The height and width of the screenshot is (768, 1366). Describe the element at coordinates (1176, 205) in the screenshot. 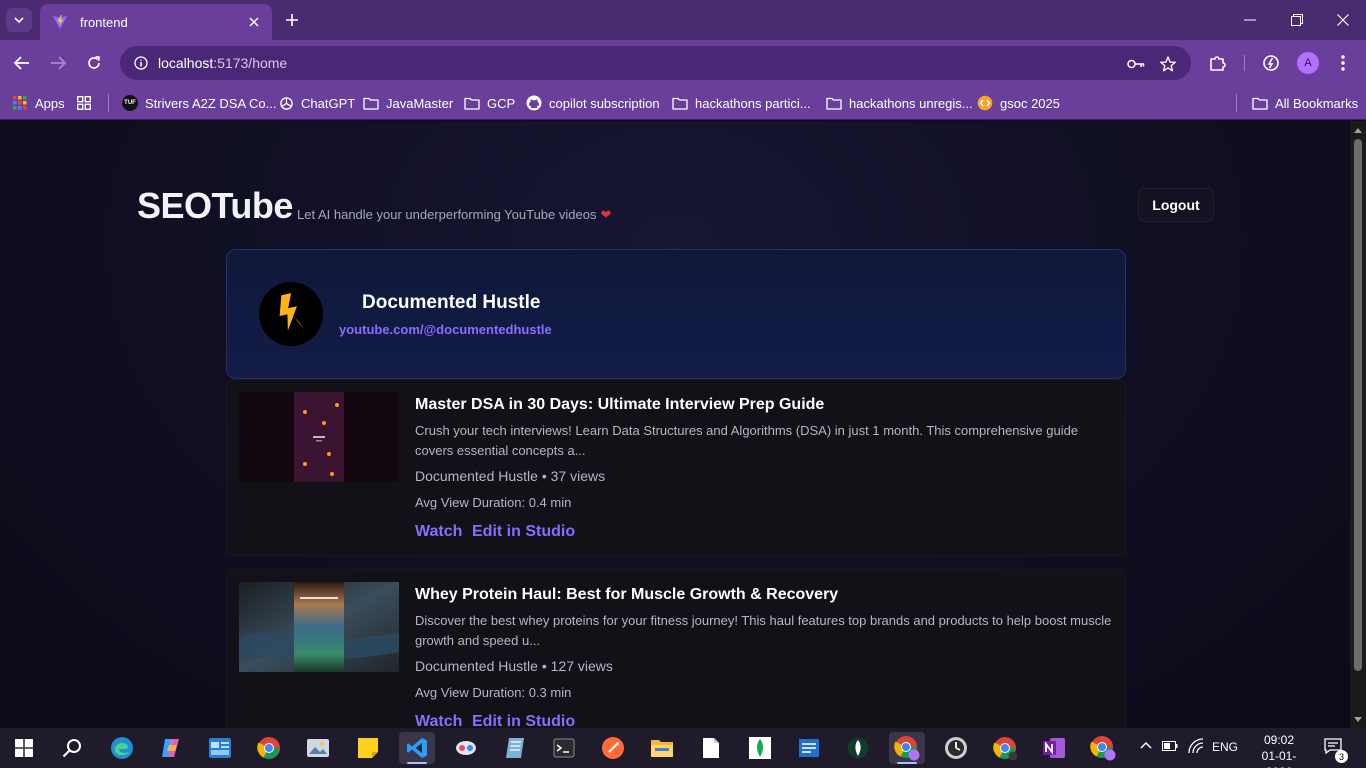

I see `logout-button: Logout` at that location.